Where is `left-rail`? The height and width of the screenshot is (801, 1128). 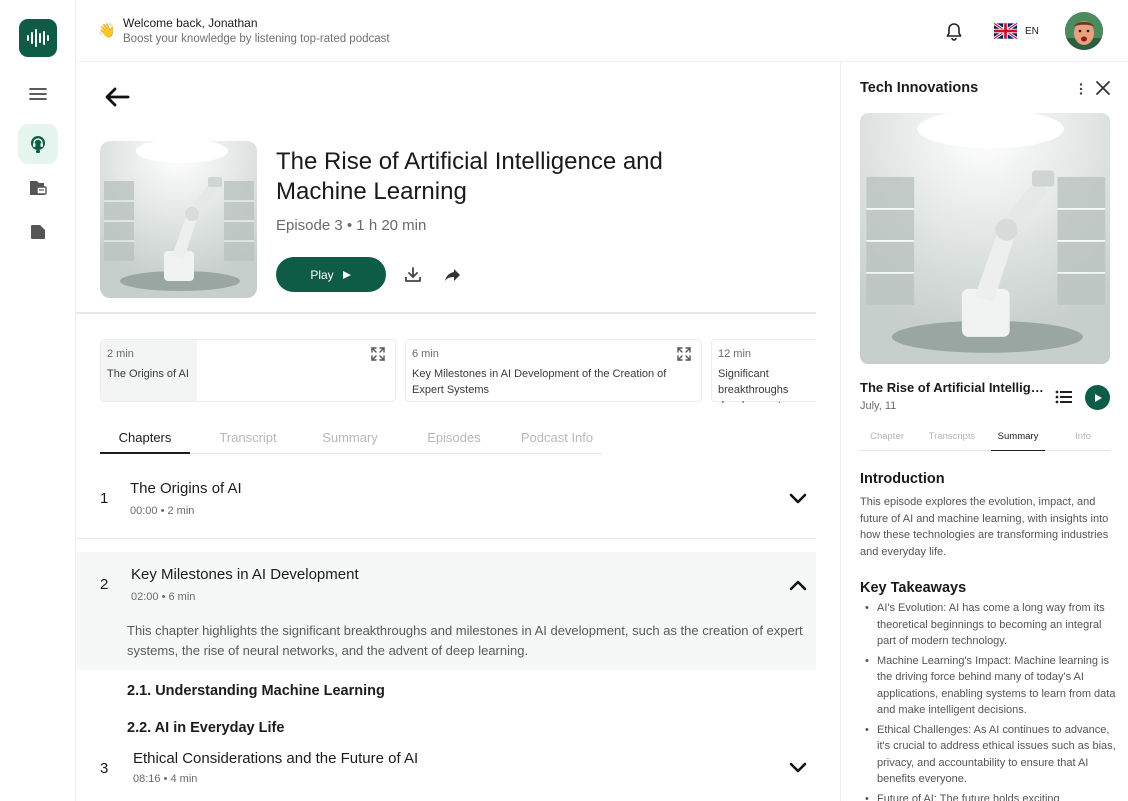
left-rail is located at coordinates (38, 400).